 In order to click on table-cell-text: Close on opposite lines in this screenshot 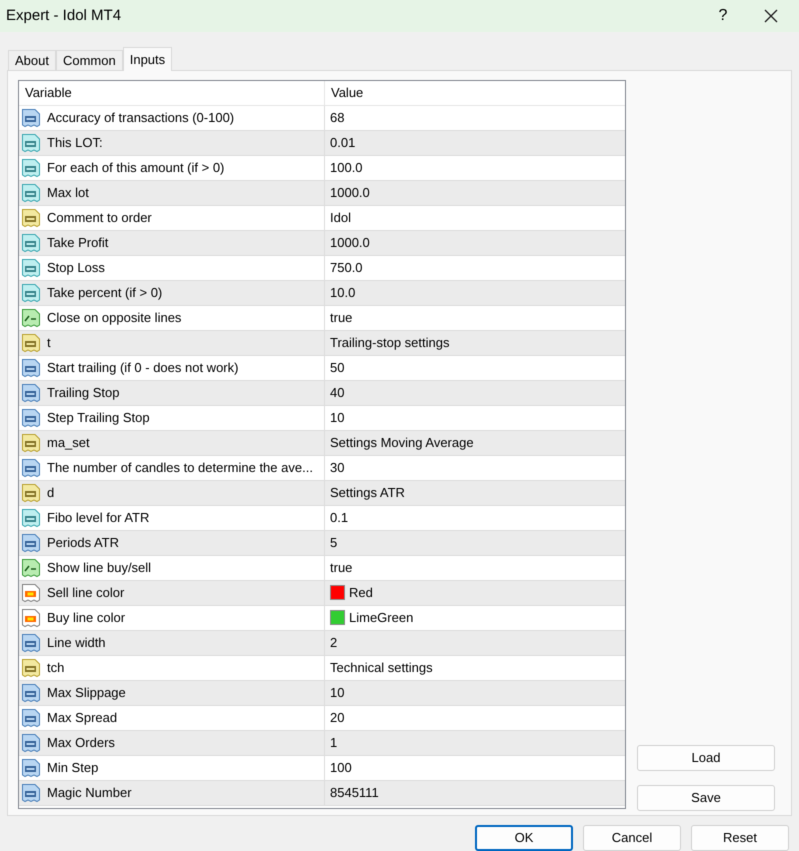, I will do `click(114, 318)`.